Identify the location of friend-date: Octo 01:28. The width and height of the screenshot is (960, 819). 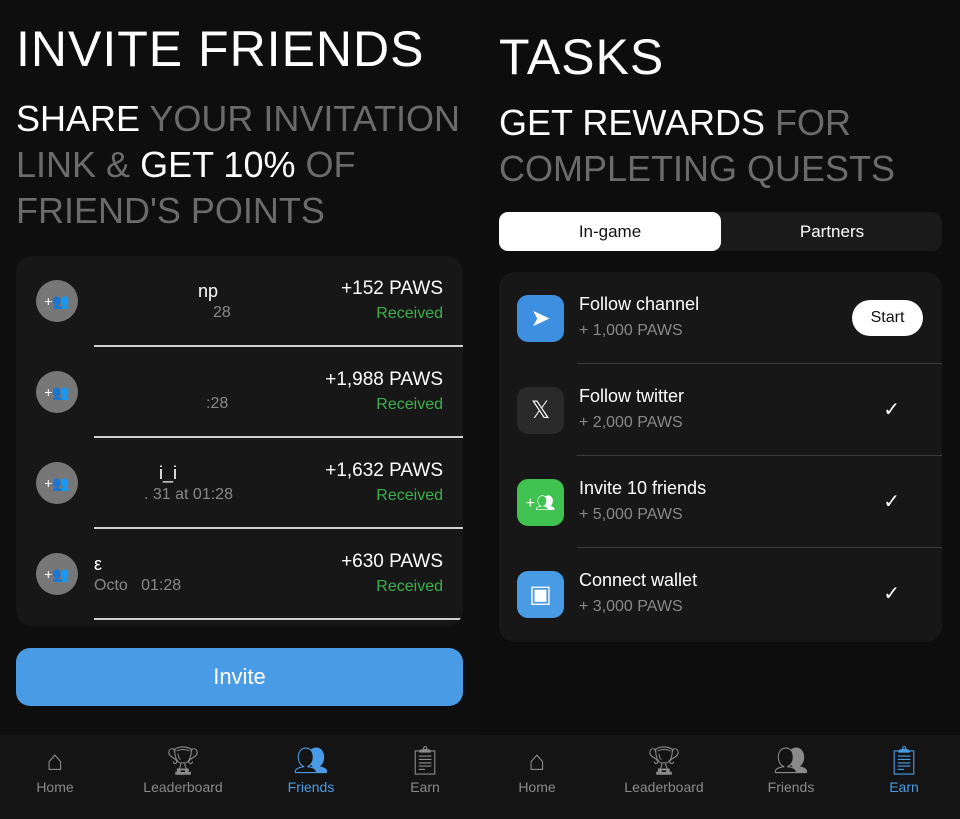
(138, 585).